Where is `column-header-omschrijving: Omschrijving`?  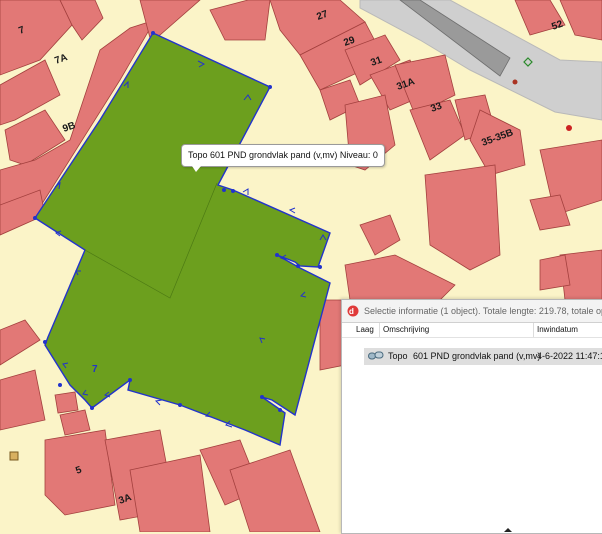 column-header-omschrijving: Omschrijving is located at coordinates (406, 329).